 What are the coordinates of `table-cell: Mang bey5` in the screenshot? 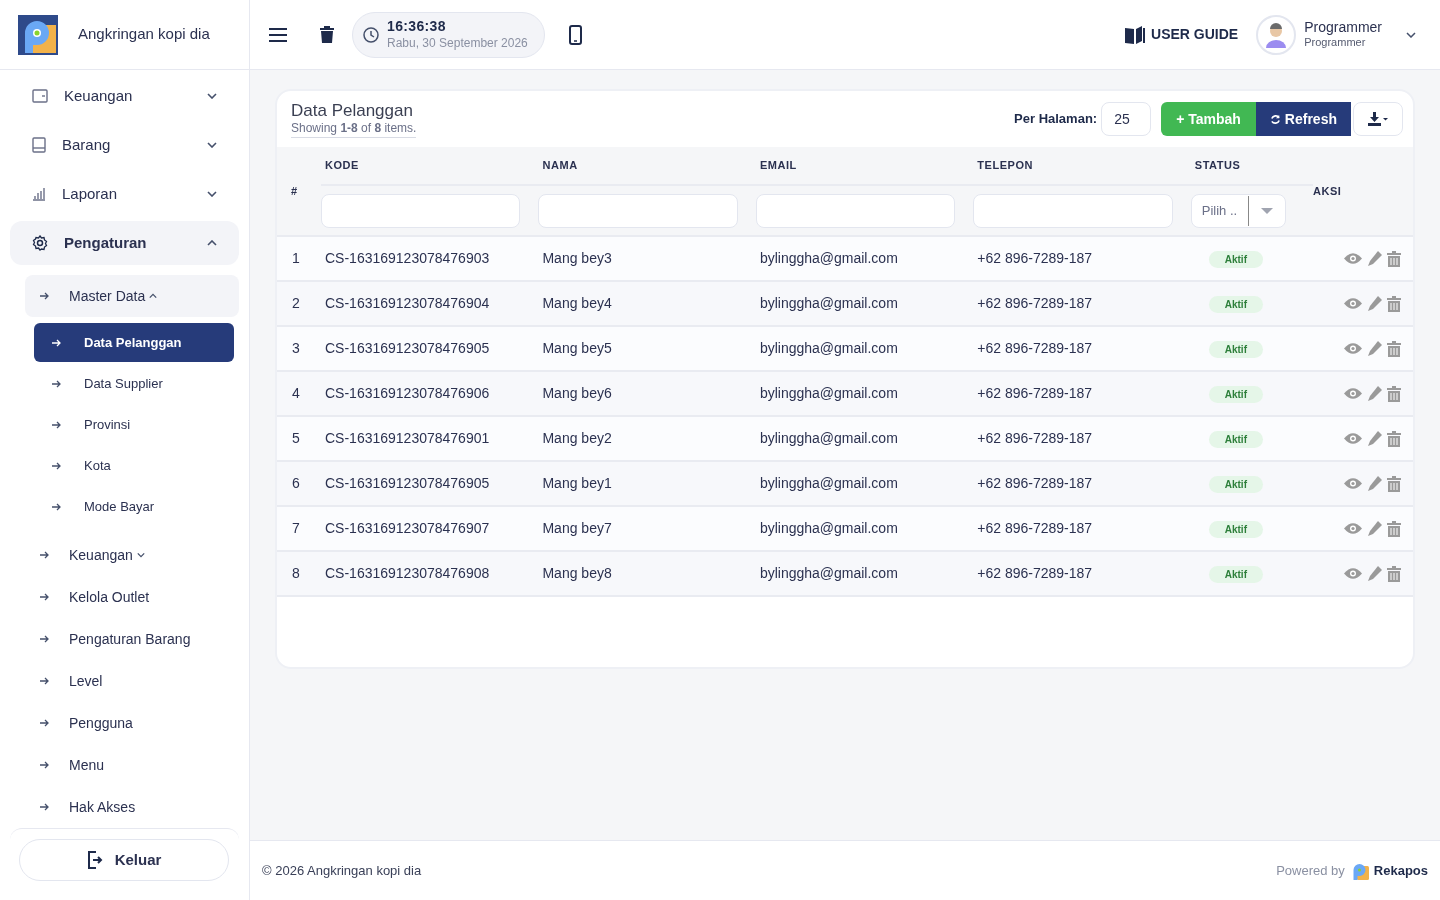 It's located at (647, 348).